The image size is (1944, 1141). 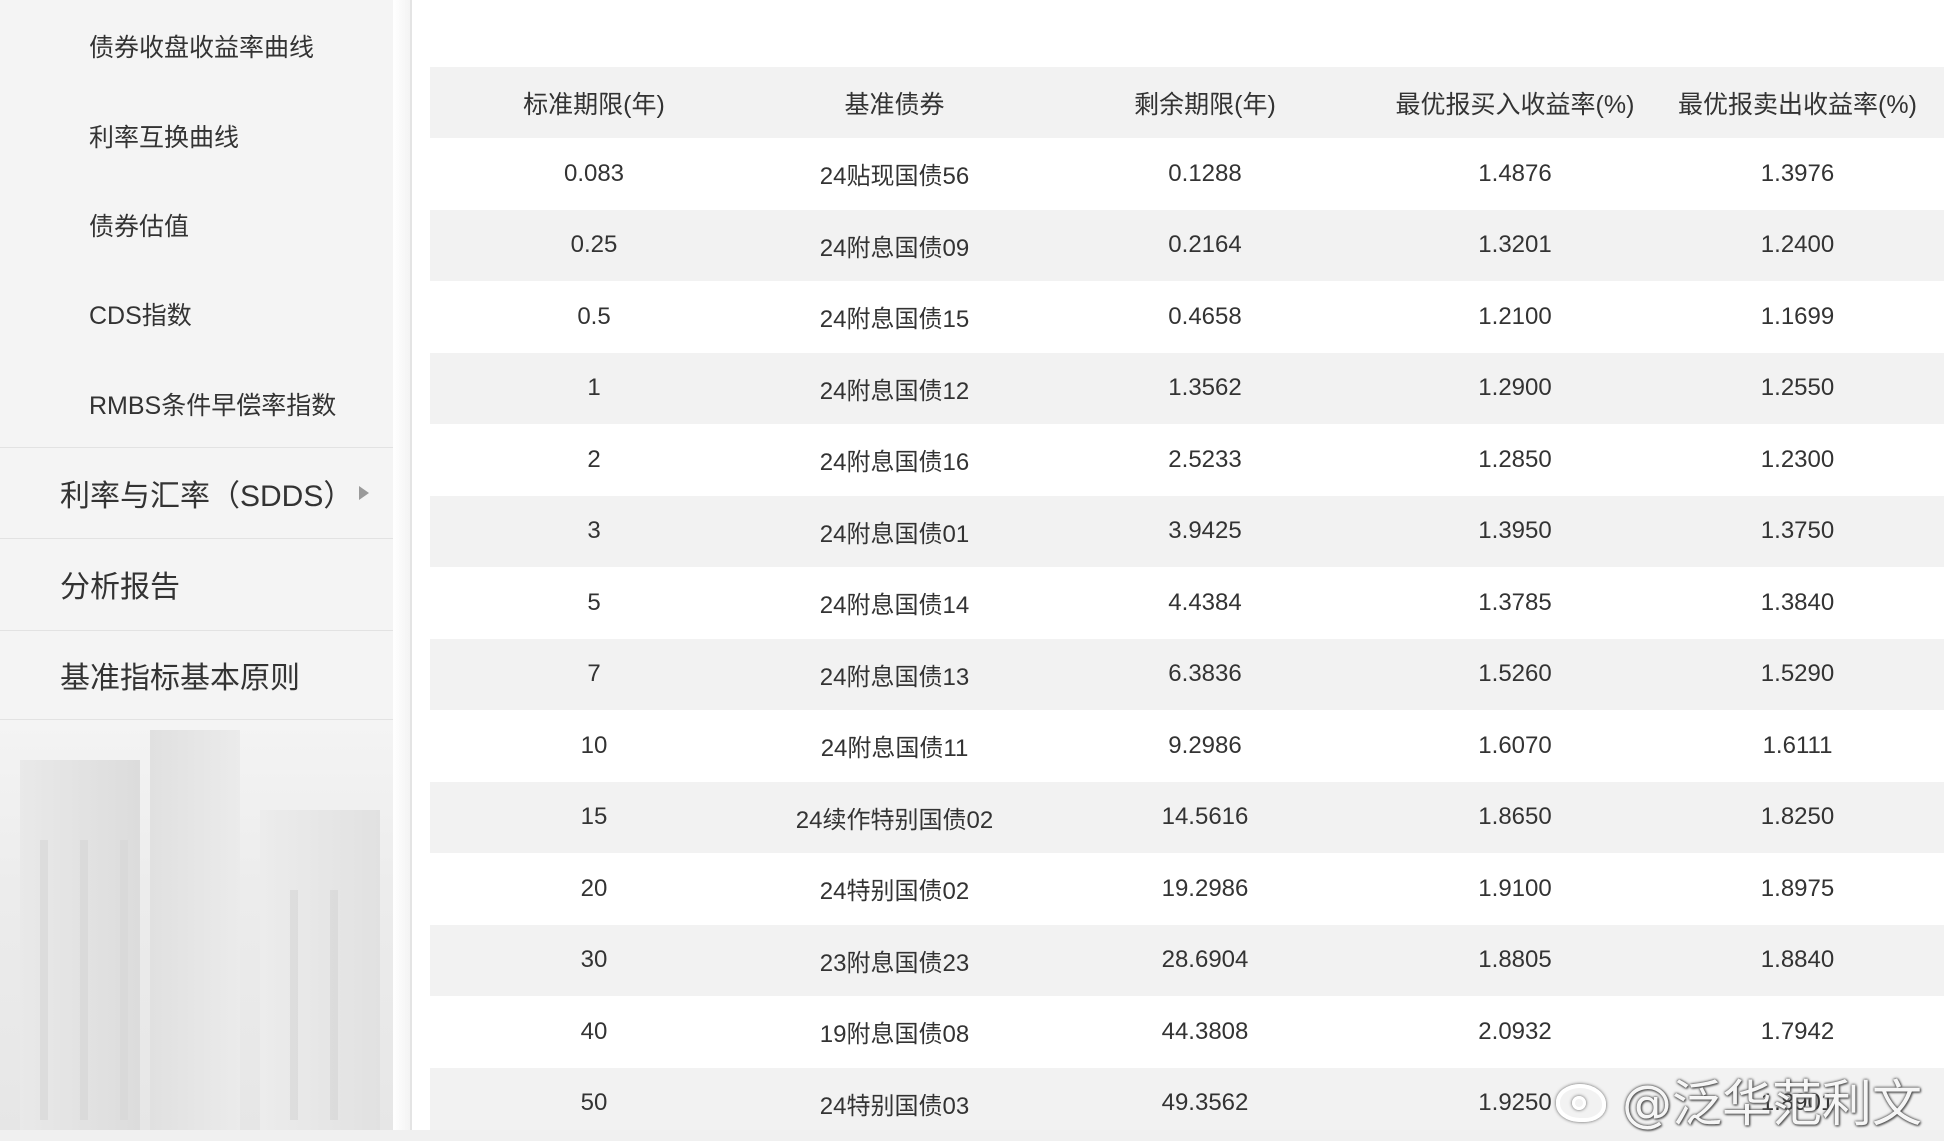 What do you see at coordinates (1187, 674) in the screenshot?
I see `table-row: 7 24附息国债13 6.3836 1.5260 1.5290` at bounding box center [1187, 674].